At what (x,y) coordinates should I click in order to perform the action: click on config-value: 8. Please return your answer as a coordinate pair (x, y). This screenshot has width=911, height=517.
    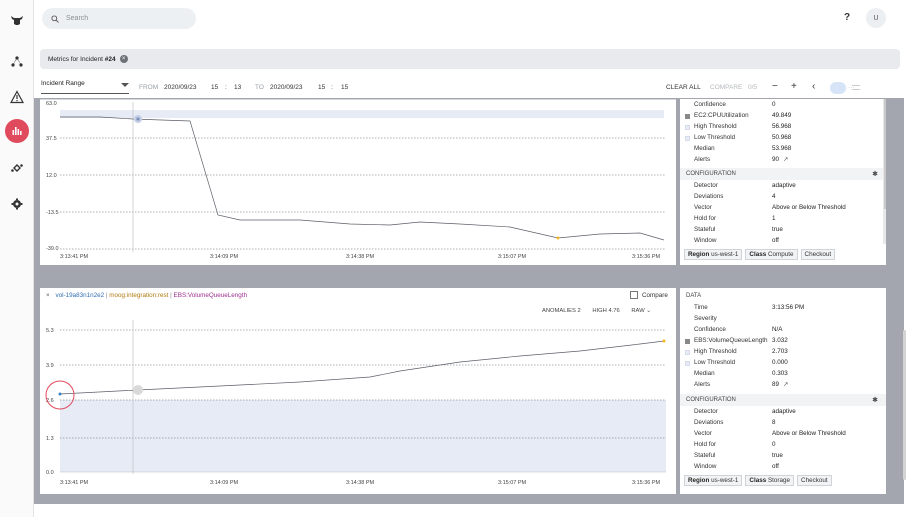
    Looking at the image, I should click on (774, 422).